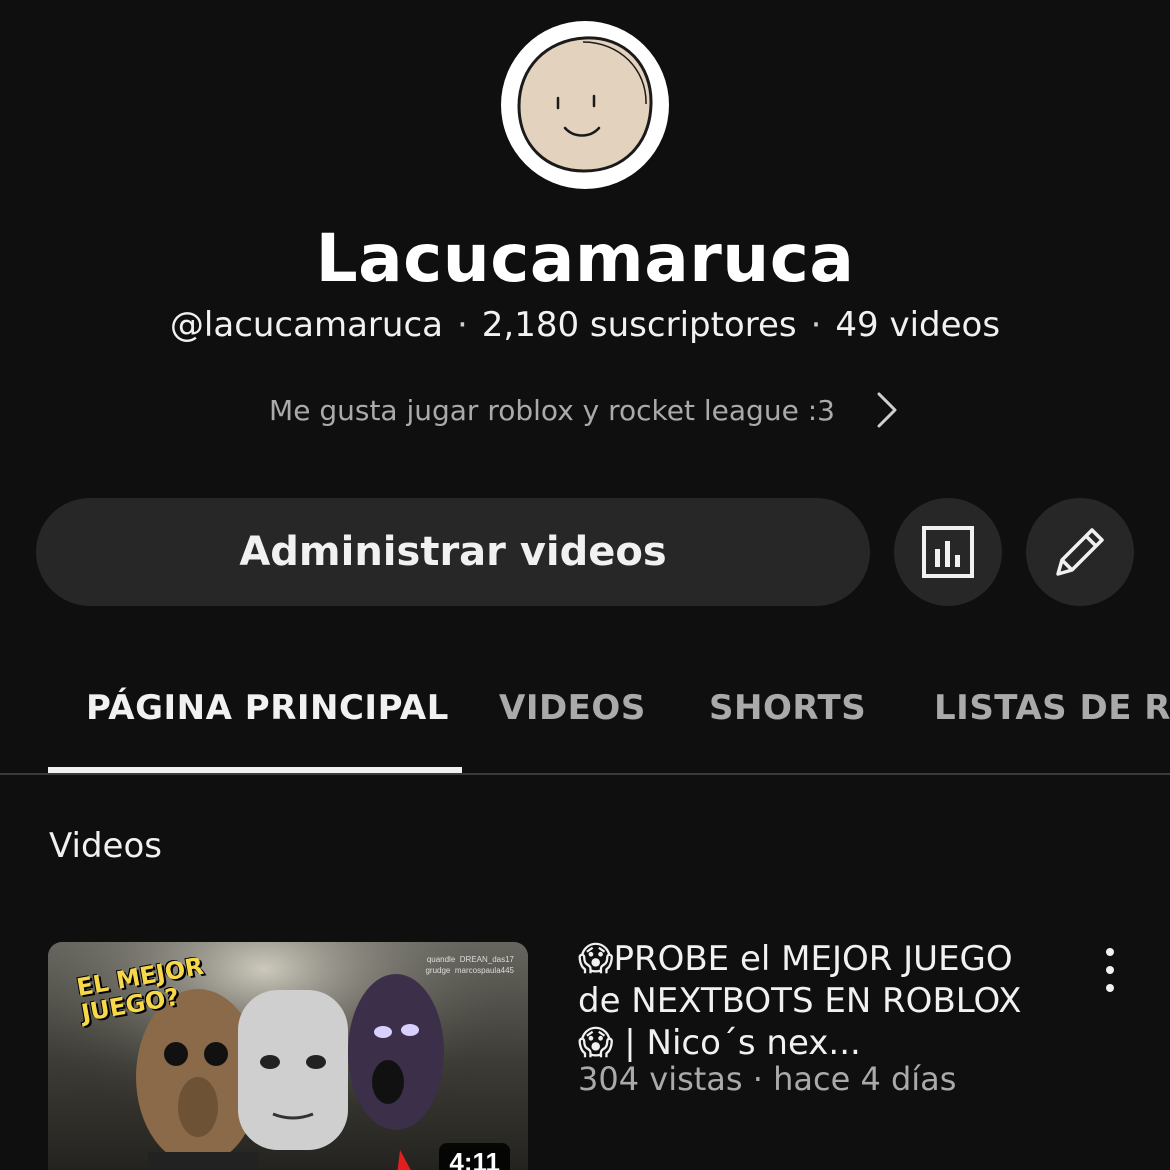 The height and width of the screenshot is (1170, 1170). What do you see at coordinates (639, 325) in the screenshot?
I see `subscriber-count: 2,180 suscriptores` at bounding box center [639, 325].